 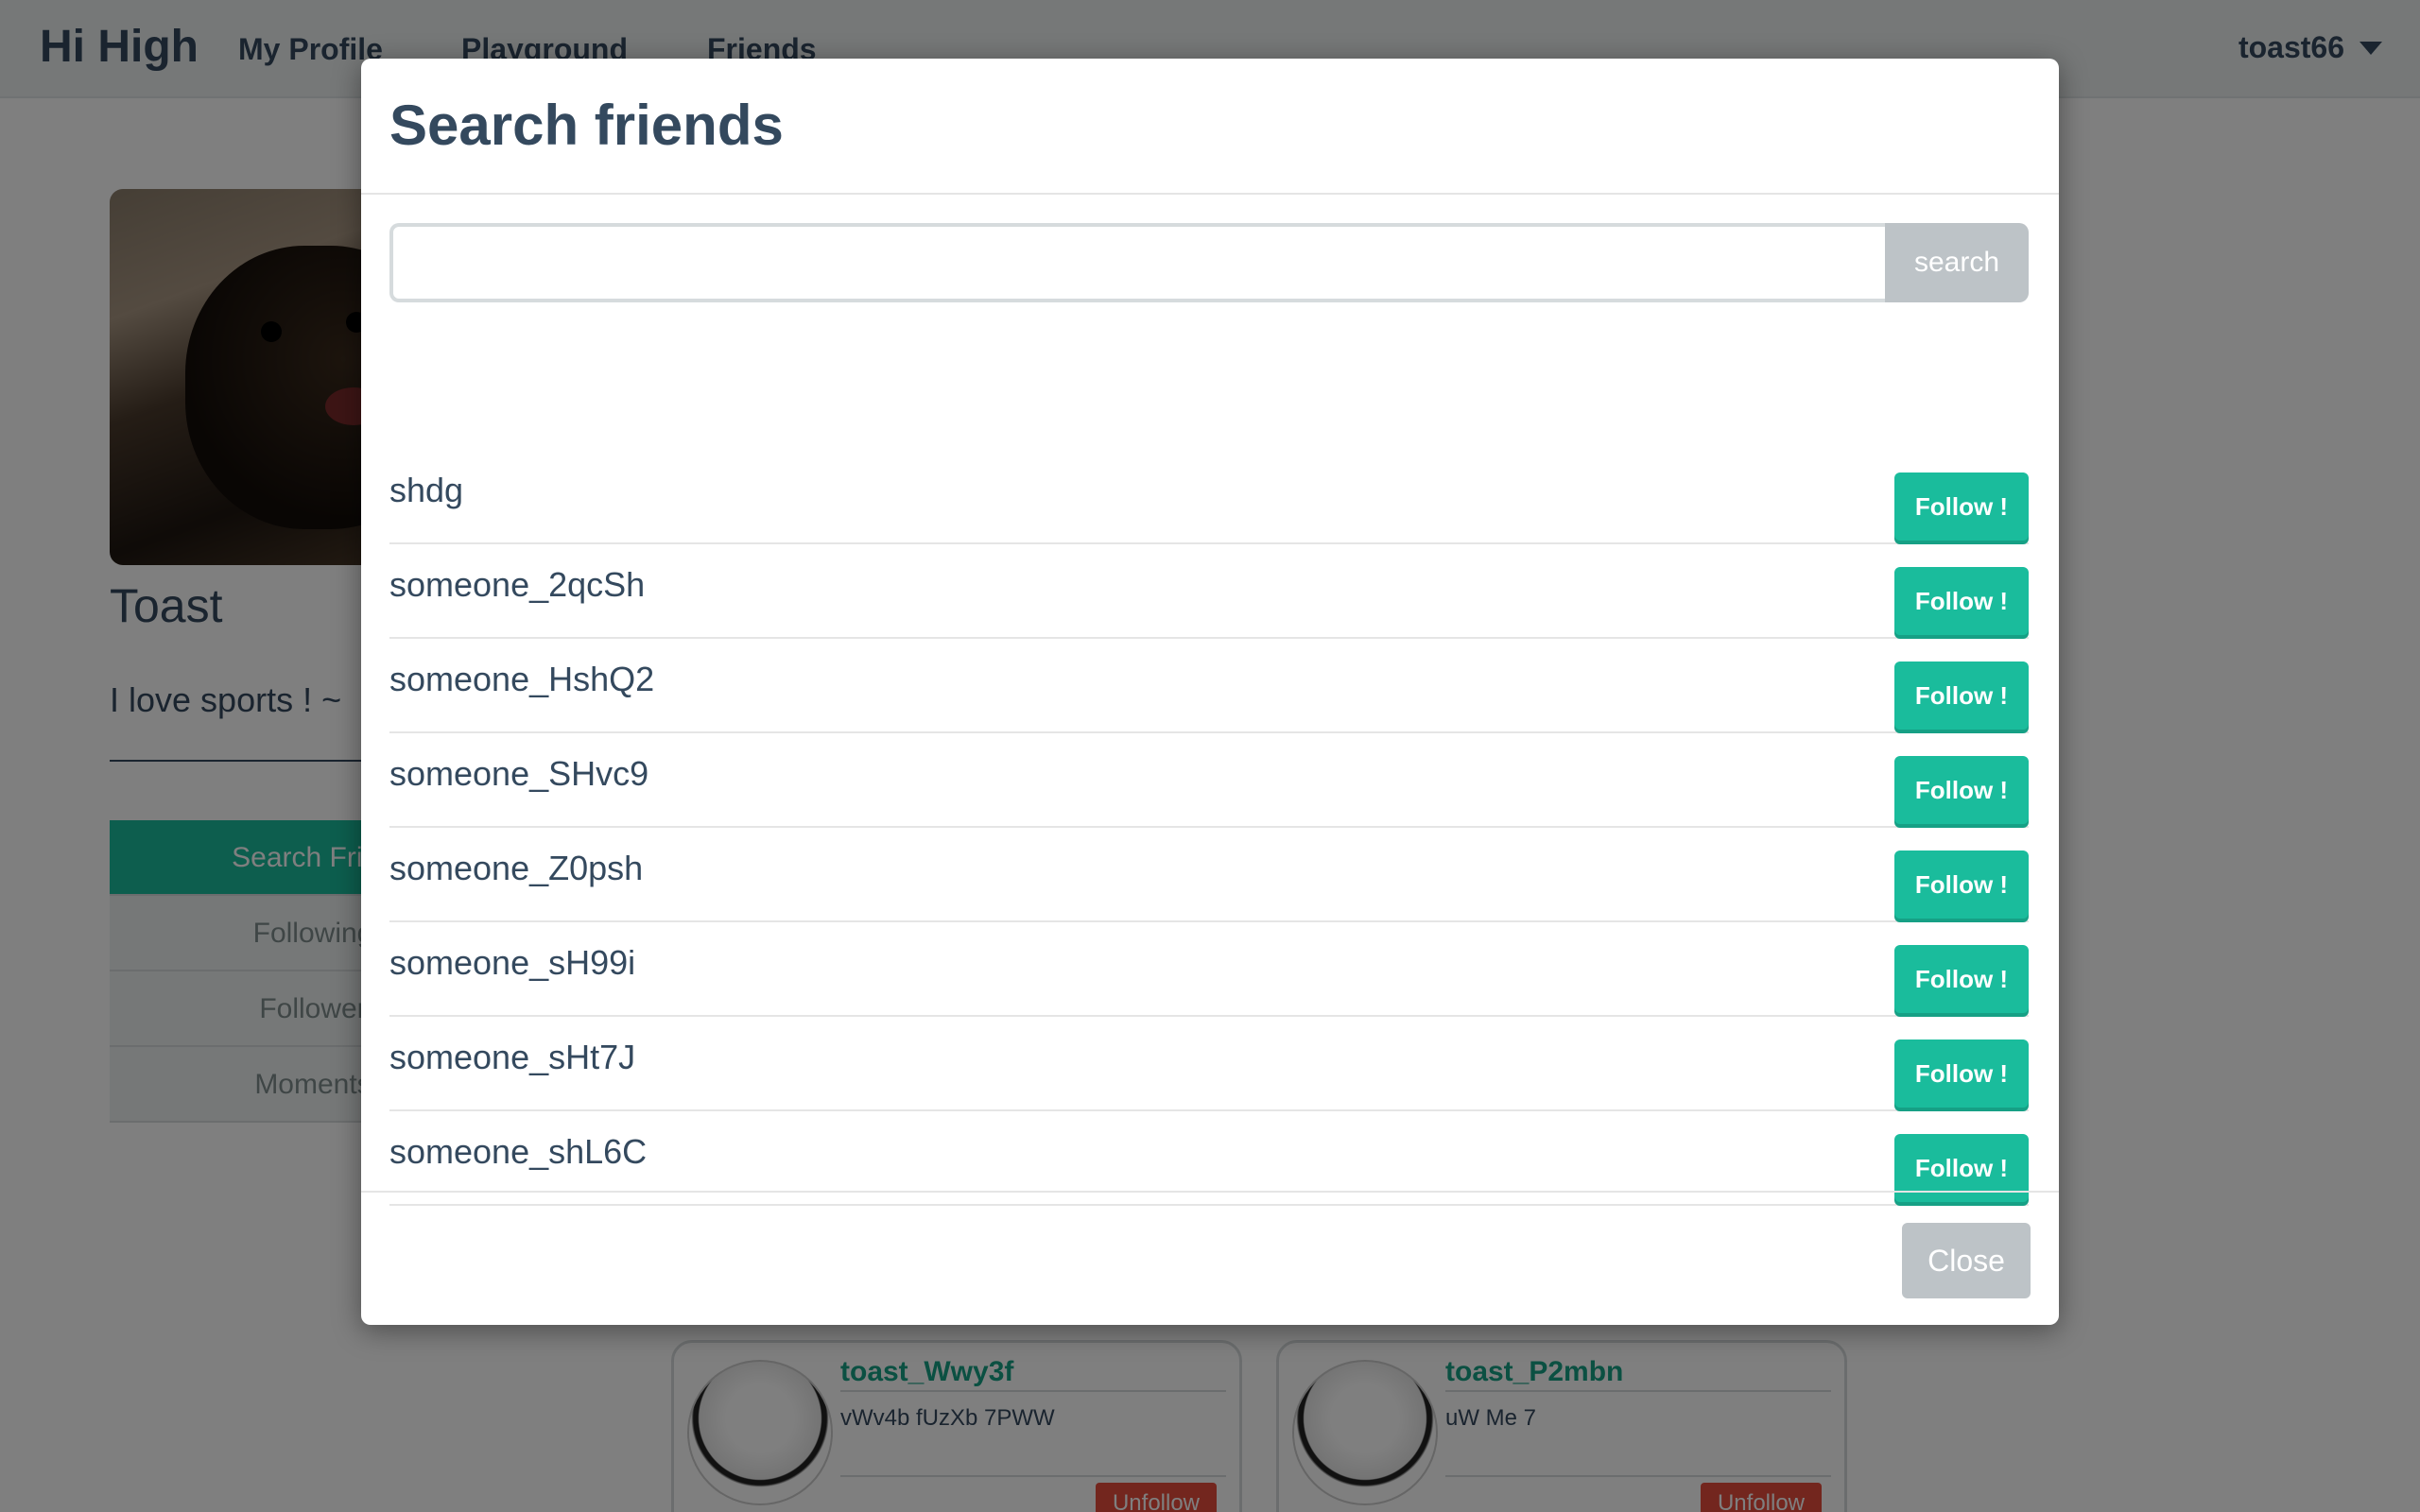 I want to click on list-item: someone_SHvc9 Follow !, so click(x=1209, y=780).